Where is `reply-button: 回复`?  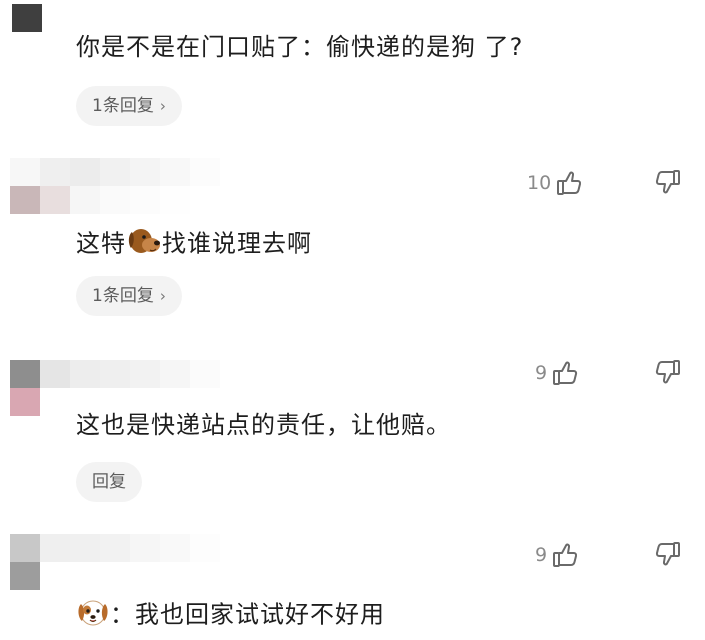
reply-button: 回复 is located at coordinates (109, 482).